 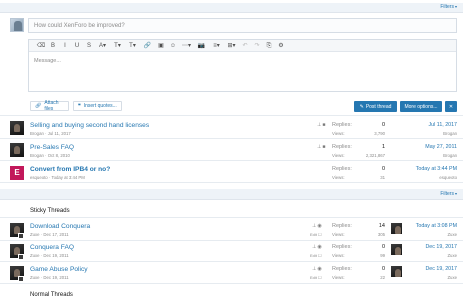 I want to click on post-thread-button: ✎ Post thread, so click(x=375, y=106).